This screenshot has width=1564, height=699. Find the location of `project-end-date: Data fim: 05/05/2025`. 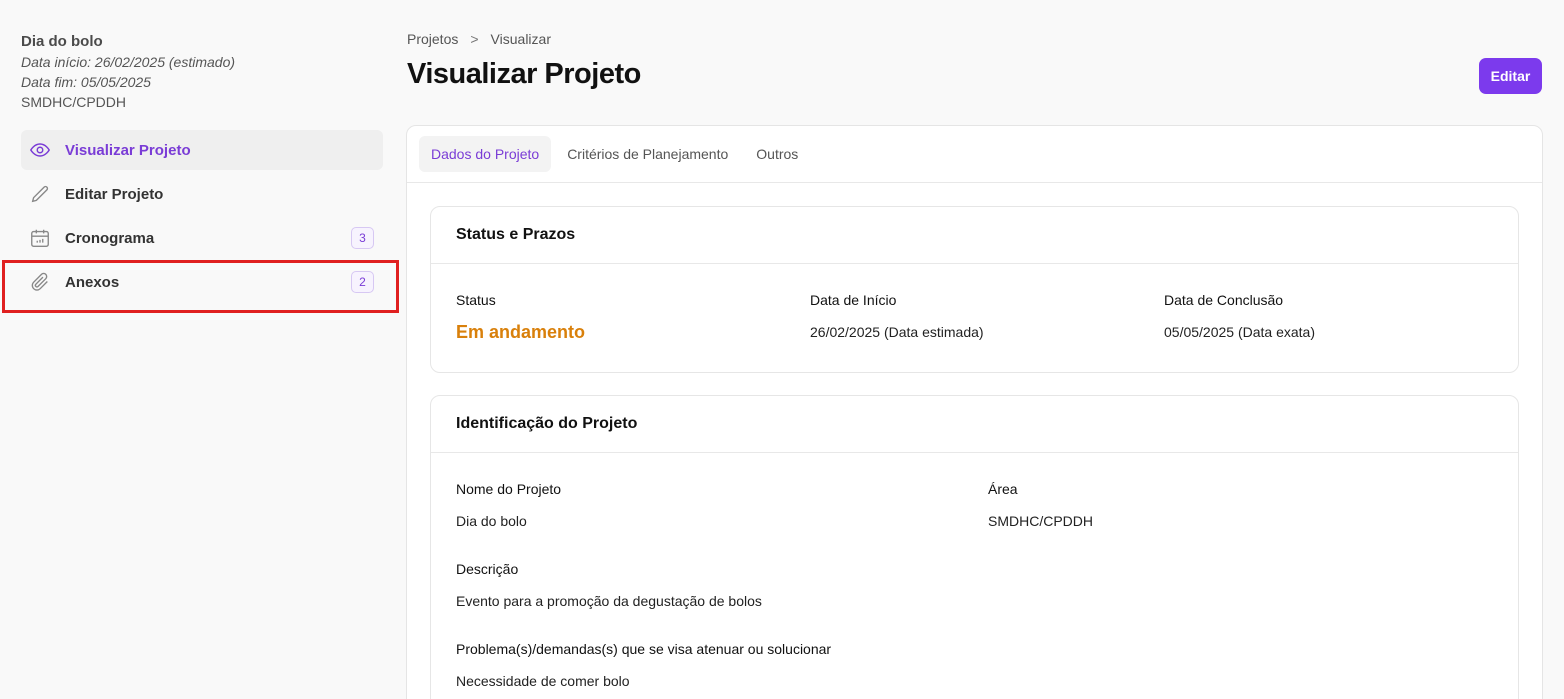

project-end-date: Data fim: 05/05/2025 is located at coordinates (86, 82).